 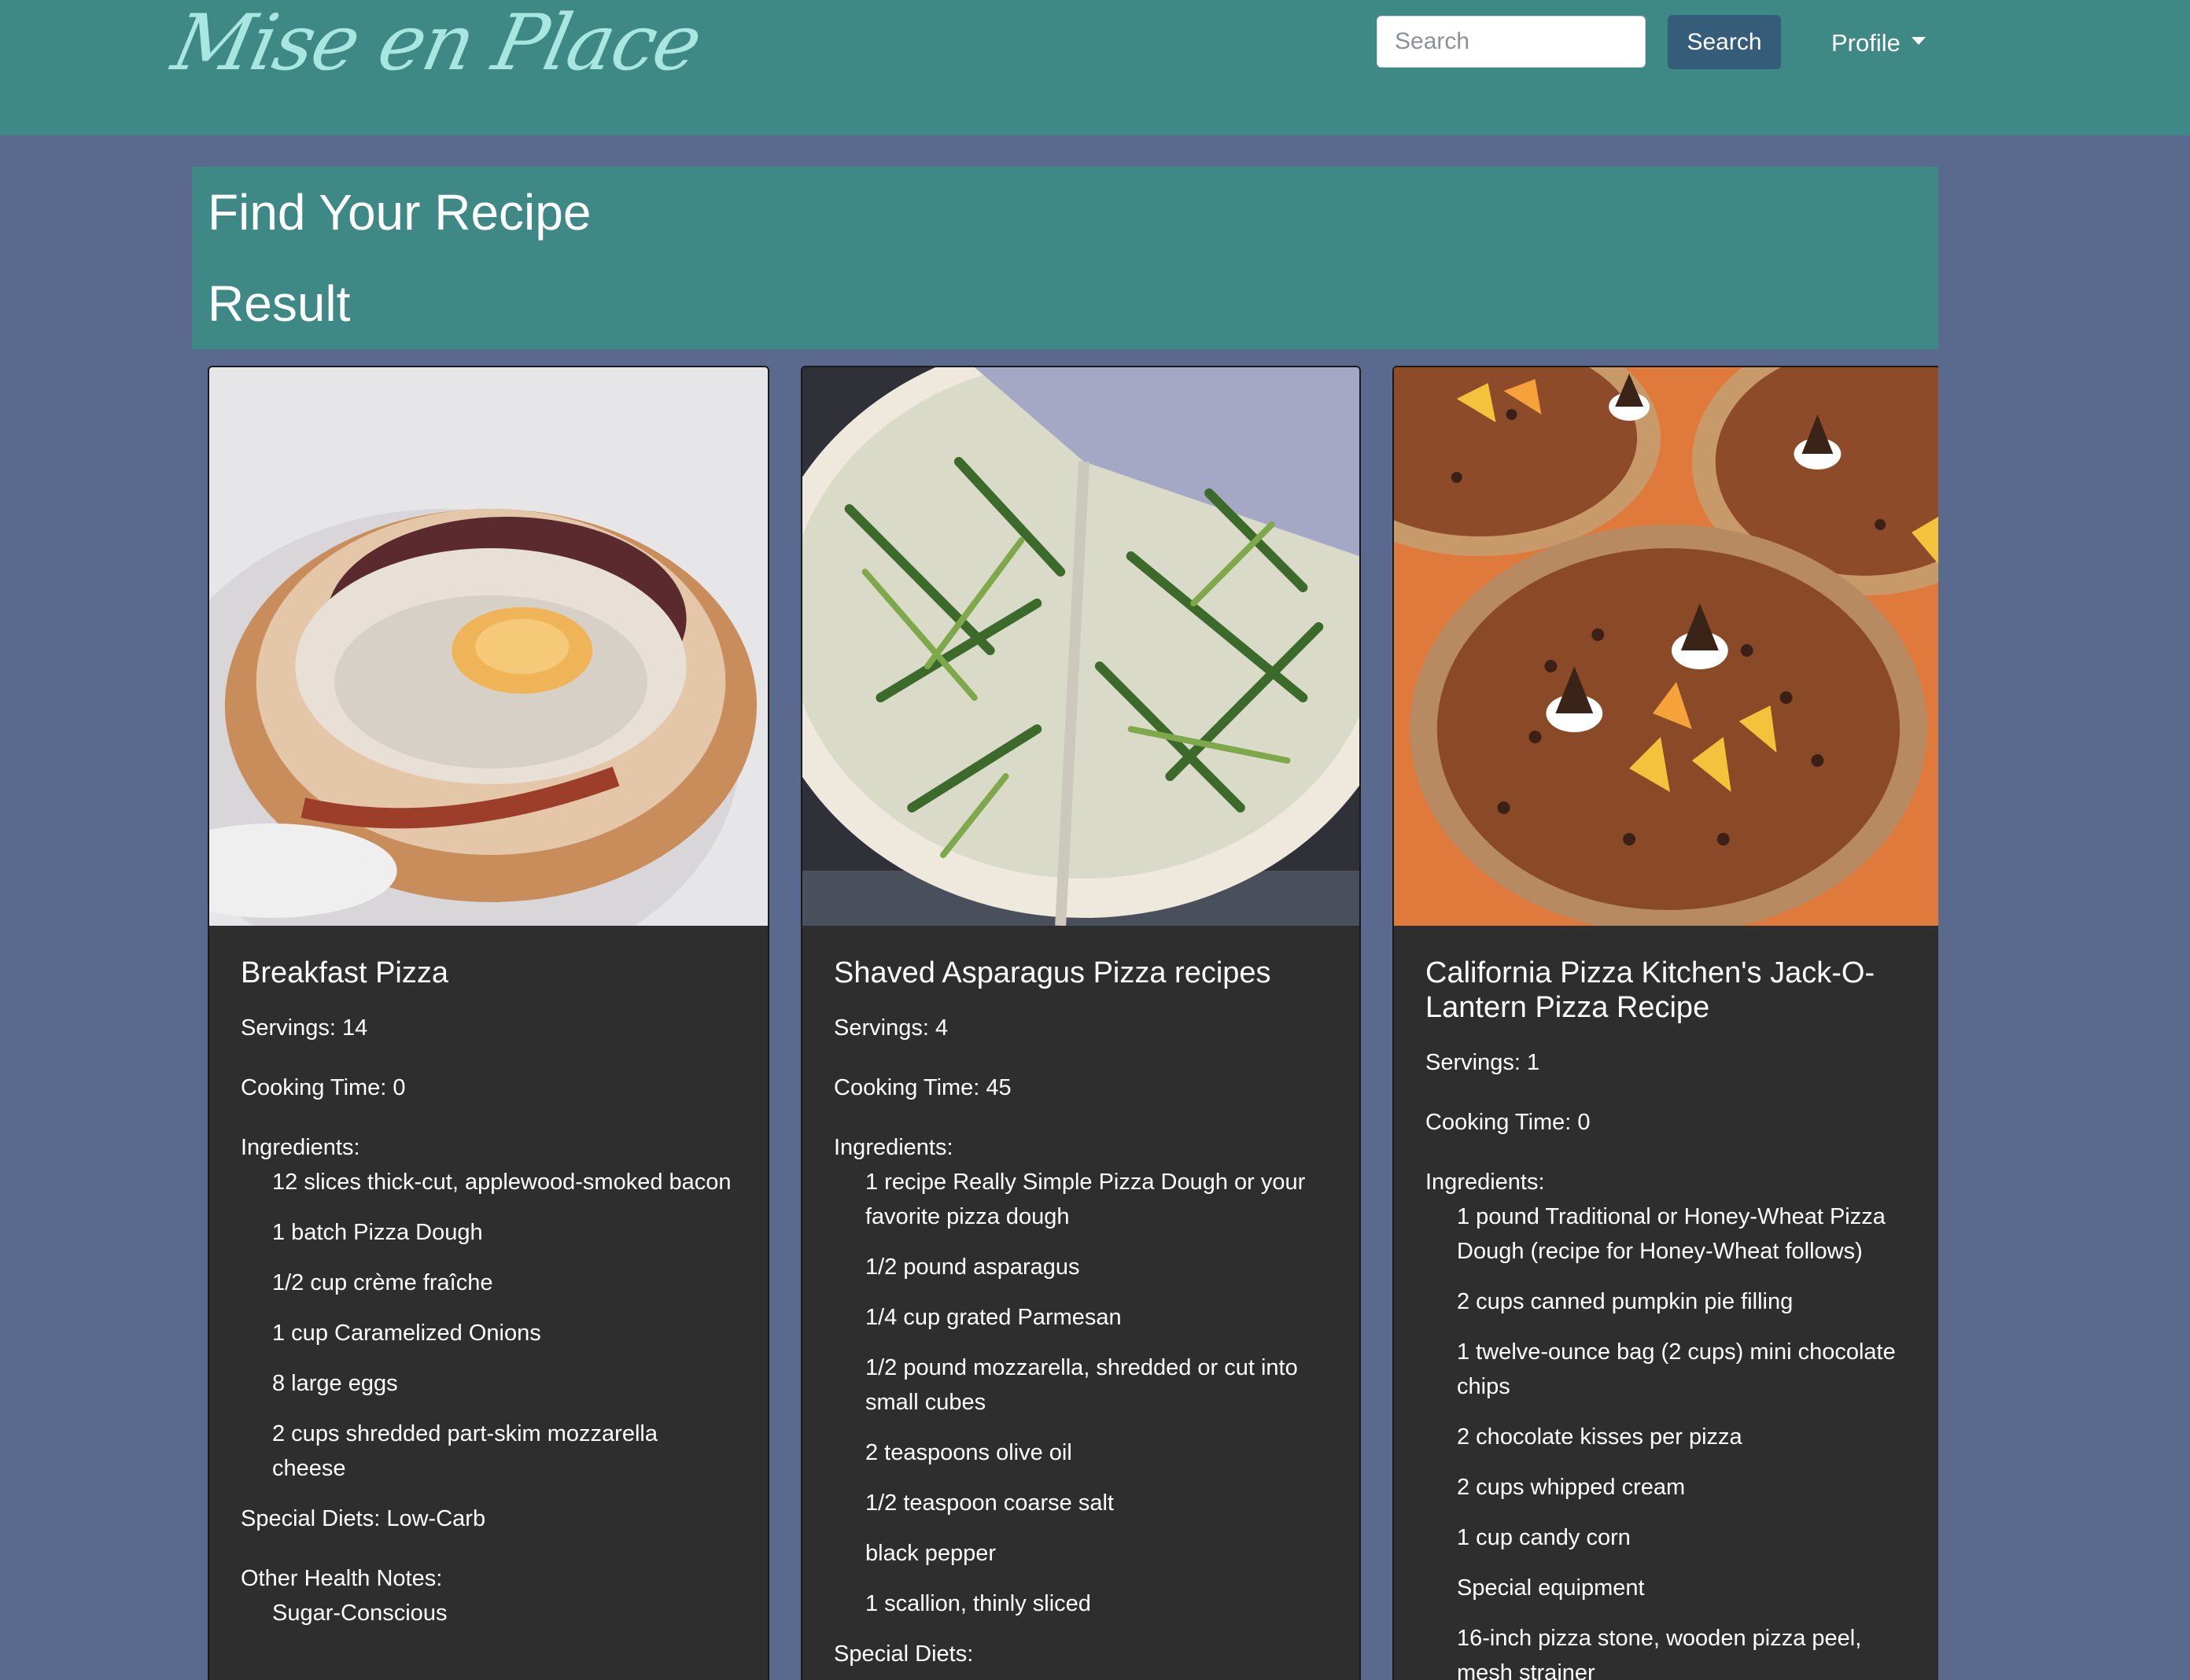 What do you see at coordinates (994, 1317) in the screenshot?
I see `ingredient-item: 1/4 cup grated Parmesan` at bounding box center [994, 1317].